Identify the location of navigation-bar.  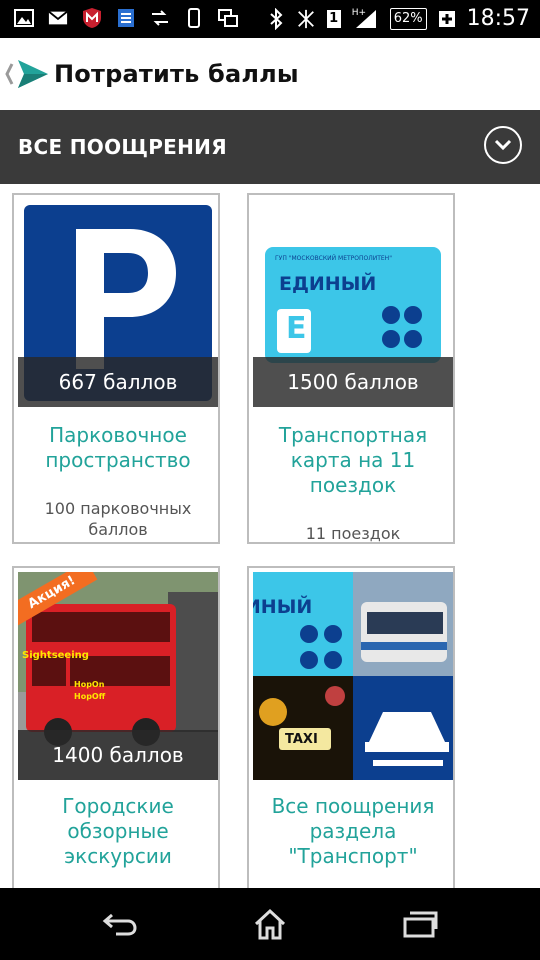
(270, 924).